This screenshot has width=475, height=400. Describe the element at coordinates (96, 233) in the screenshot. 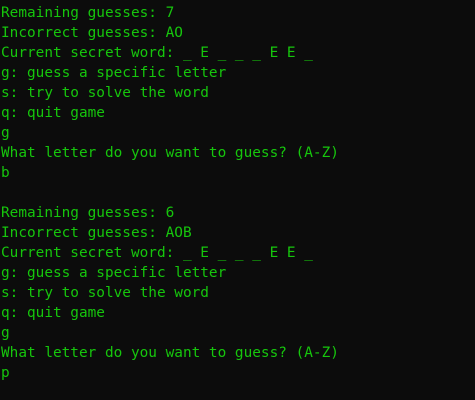

I see `incorrect-guesses-line: Incorrect guesses: AOB` at that location.